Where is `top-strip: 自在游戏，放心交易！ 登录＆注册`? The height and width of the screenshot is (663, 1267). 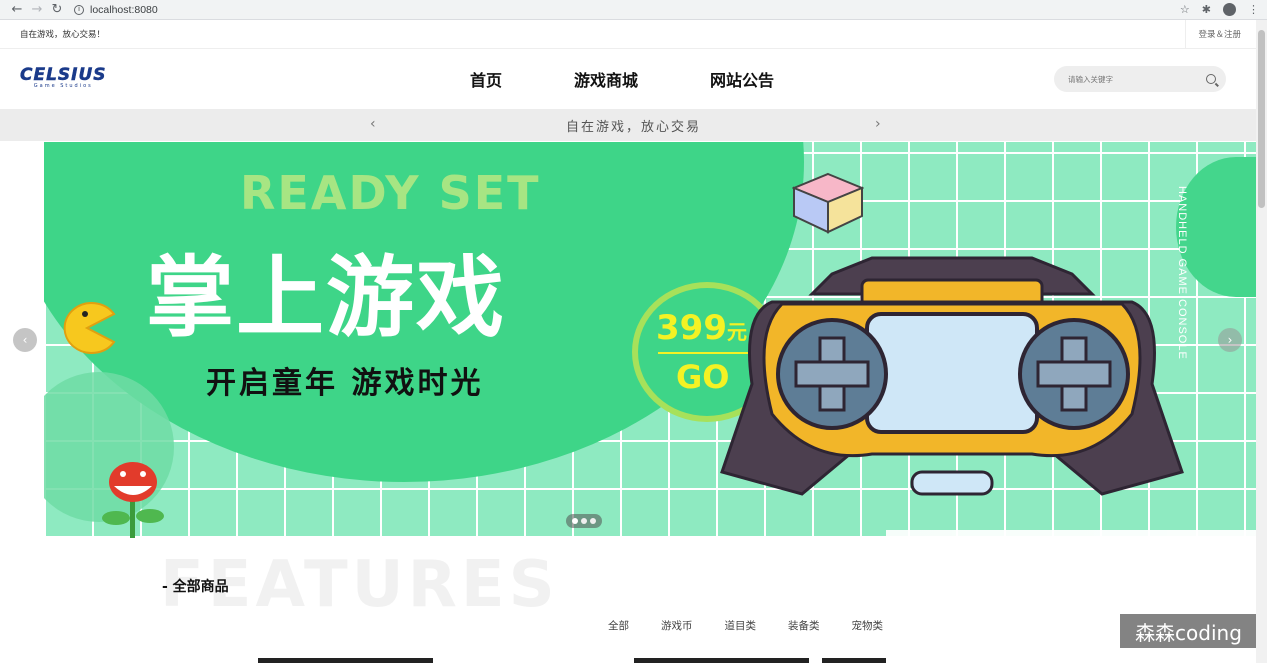 top-strip: 自在游戏，放心交易！ 登录＆注册 is located at coordinates (633, 34).